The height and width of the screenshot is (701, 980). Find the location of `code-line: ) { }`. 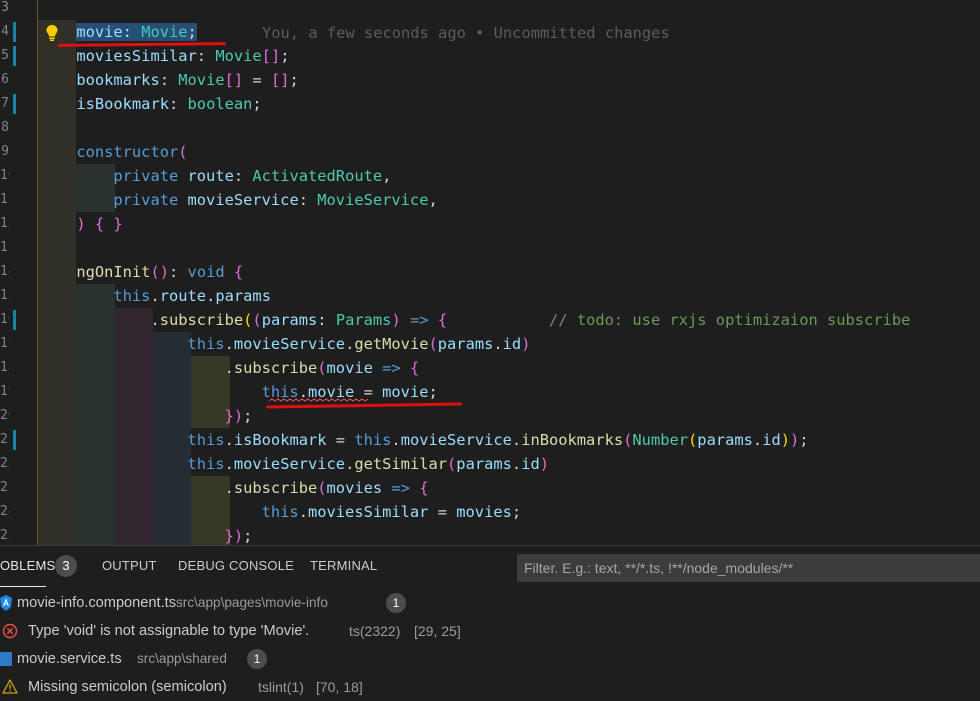

code-line: ) { } is located at coordinates (99, 224).